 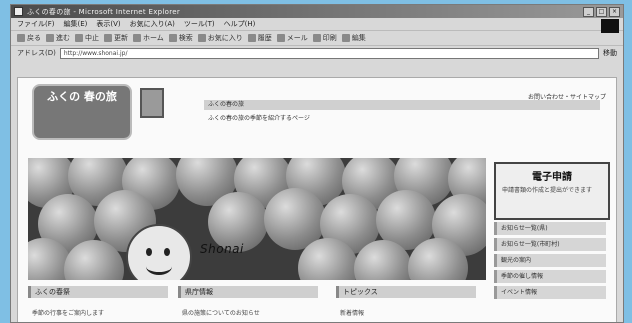 I want to click on address-label: アドレス(D), so click(x=36, y=53).